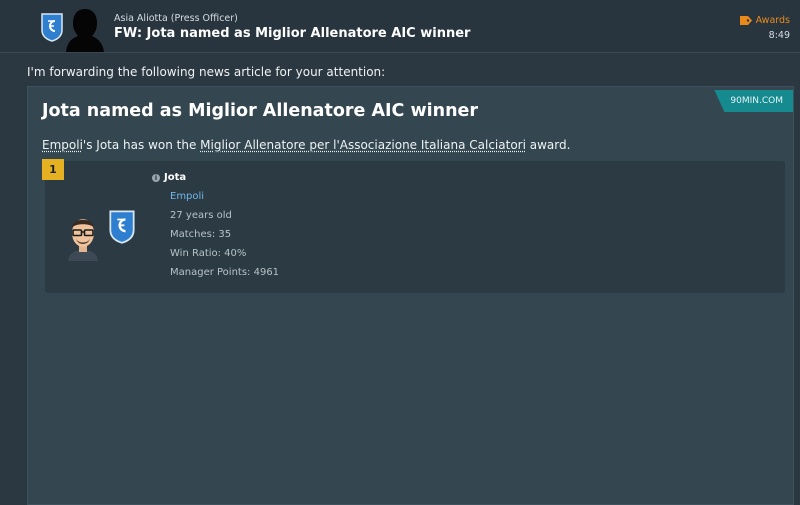 Image resolution: width=800 pixels, height=505 pixels. Describe the element at coordinates (156, 177) in the screenshot. I see `info-icon: i` at that location.